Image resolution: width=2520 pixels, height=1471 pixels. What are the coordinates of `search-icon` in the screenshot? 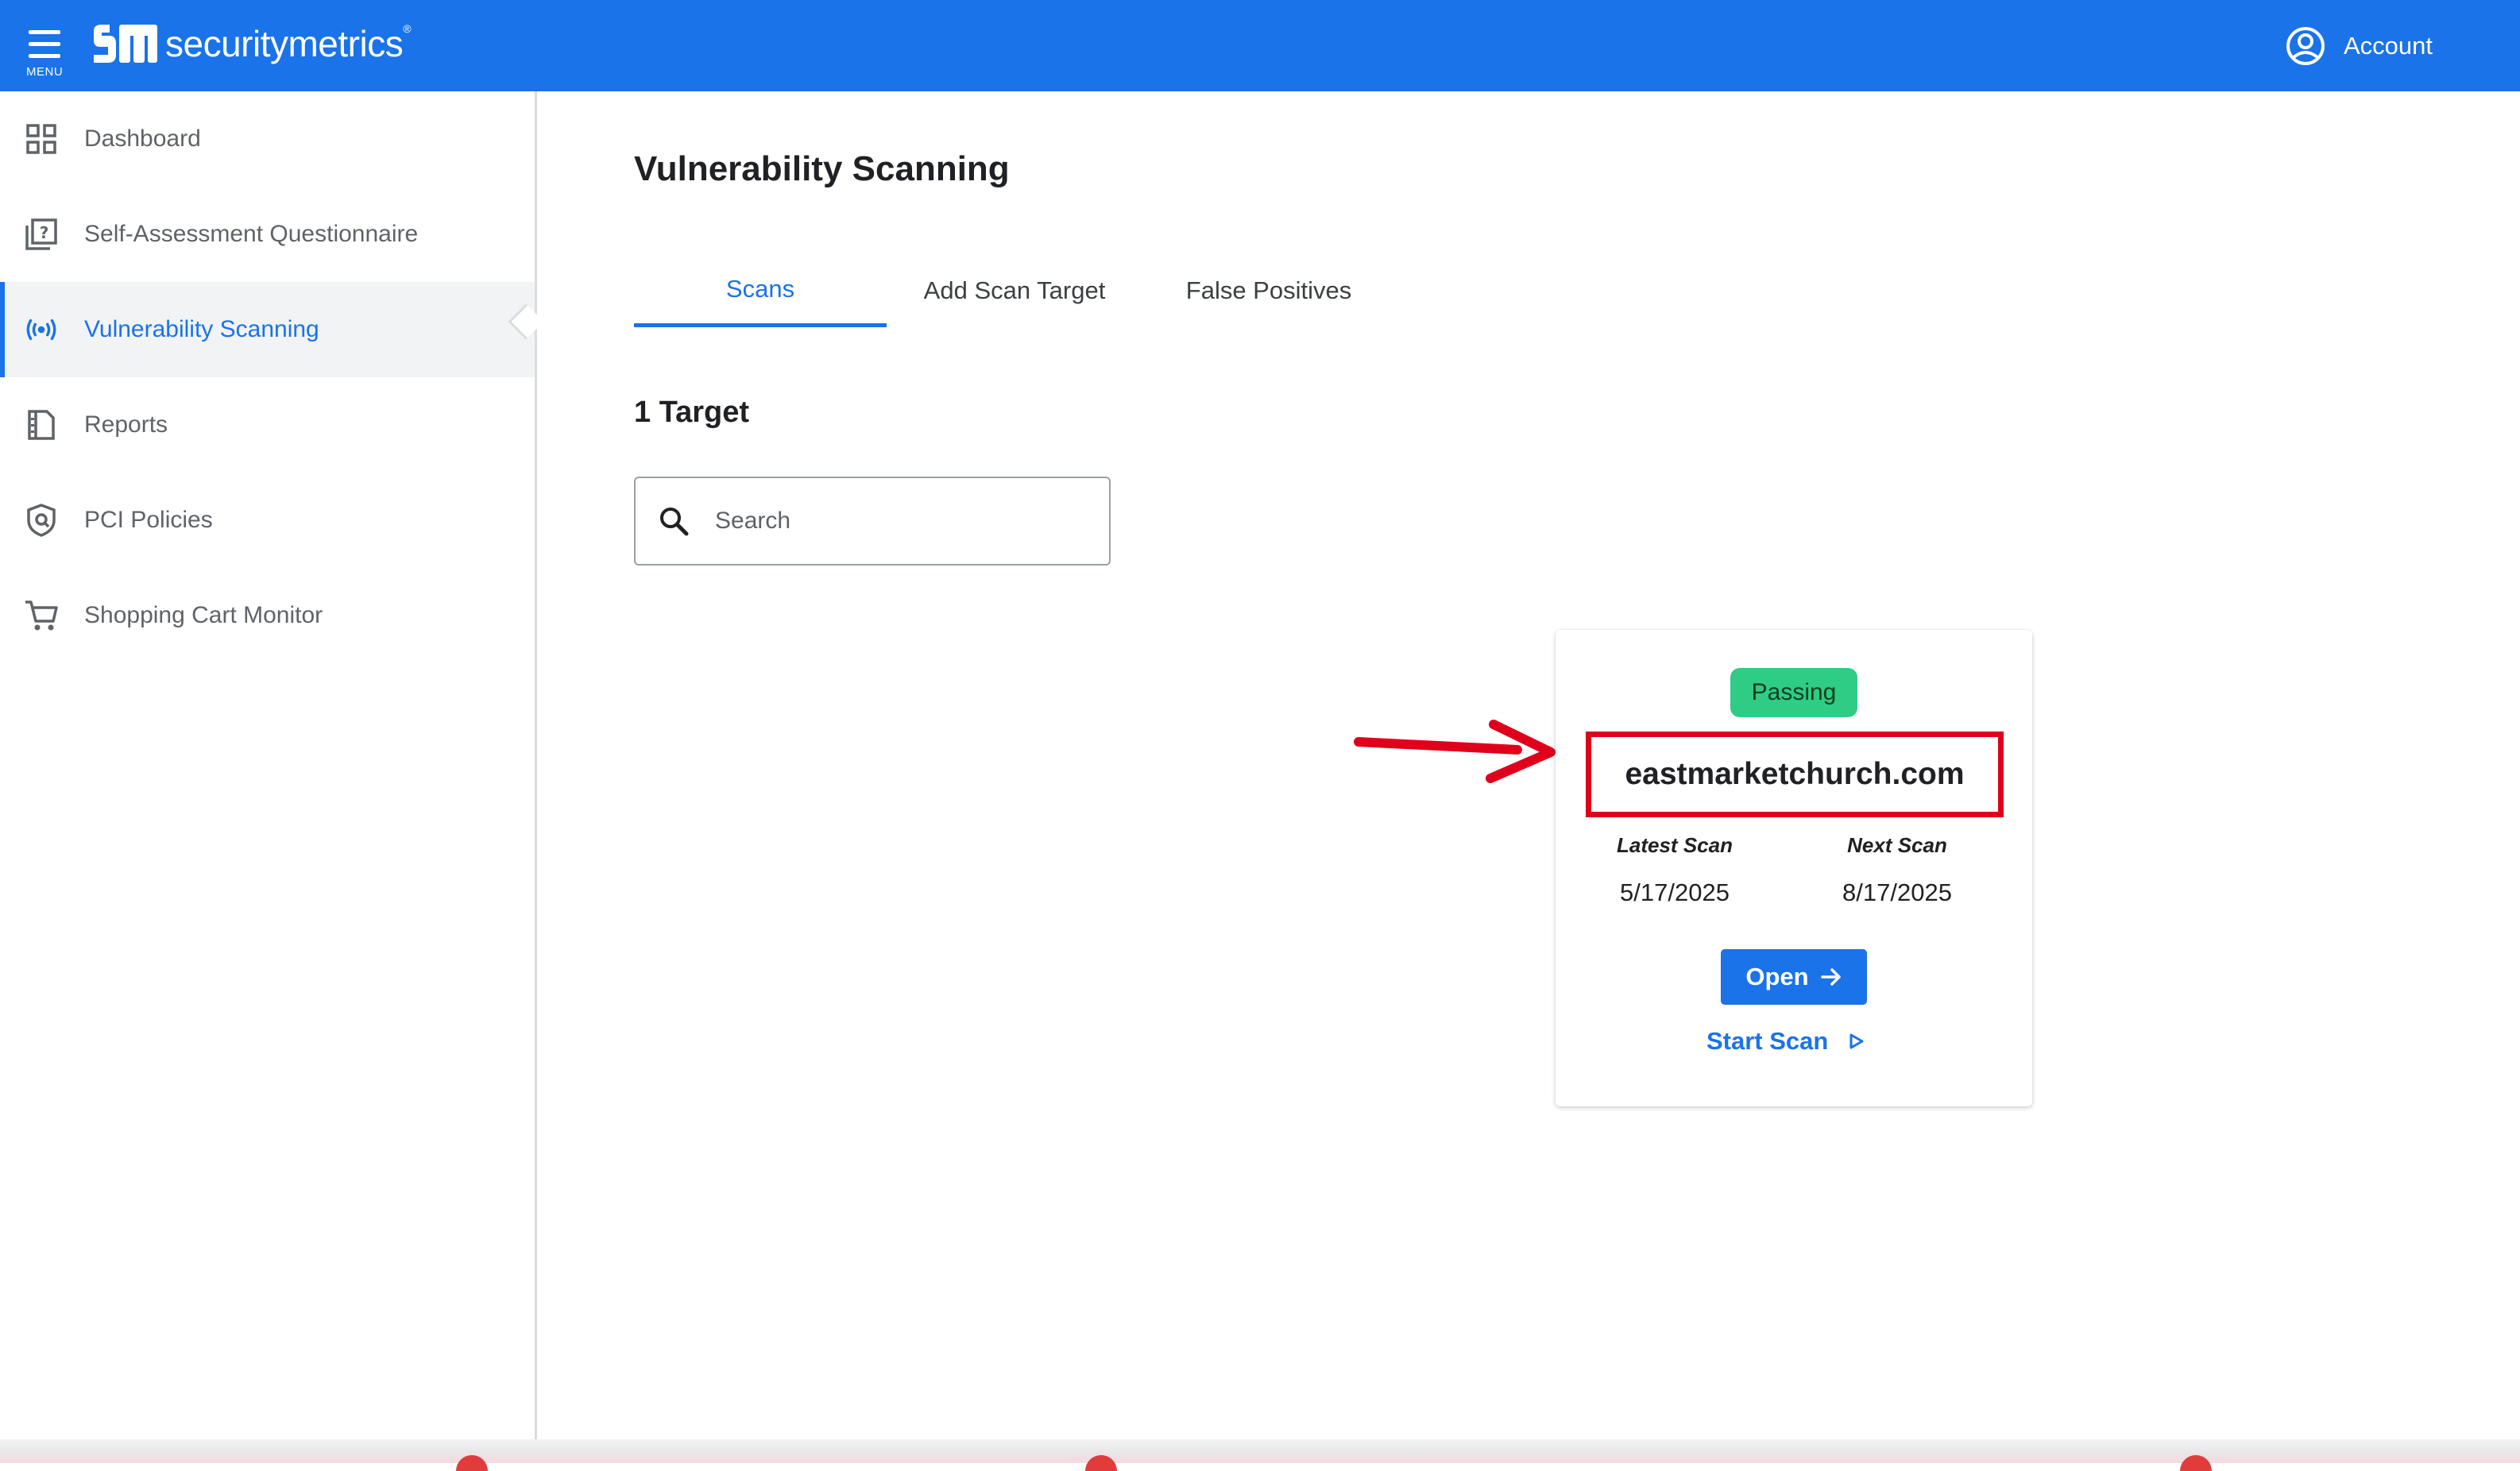 It's located at (674, 522).